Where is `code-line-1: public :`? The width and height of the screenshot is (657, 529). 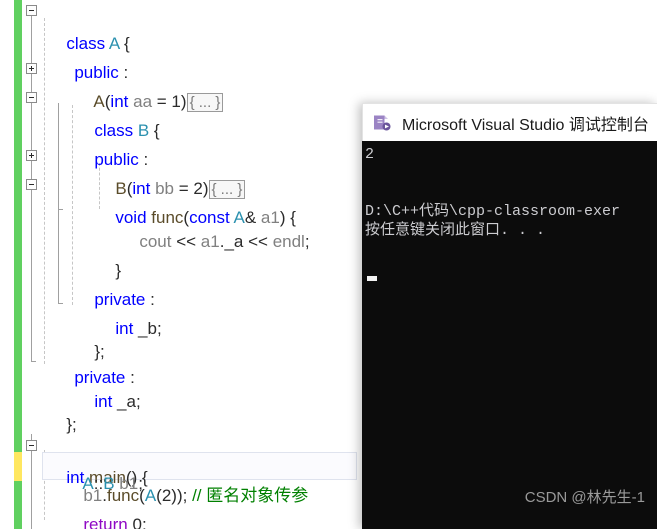
code-line-1: public : is located at coordinates (87, 55).